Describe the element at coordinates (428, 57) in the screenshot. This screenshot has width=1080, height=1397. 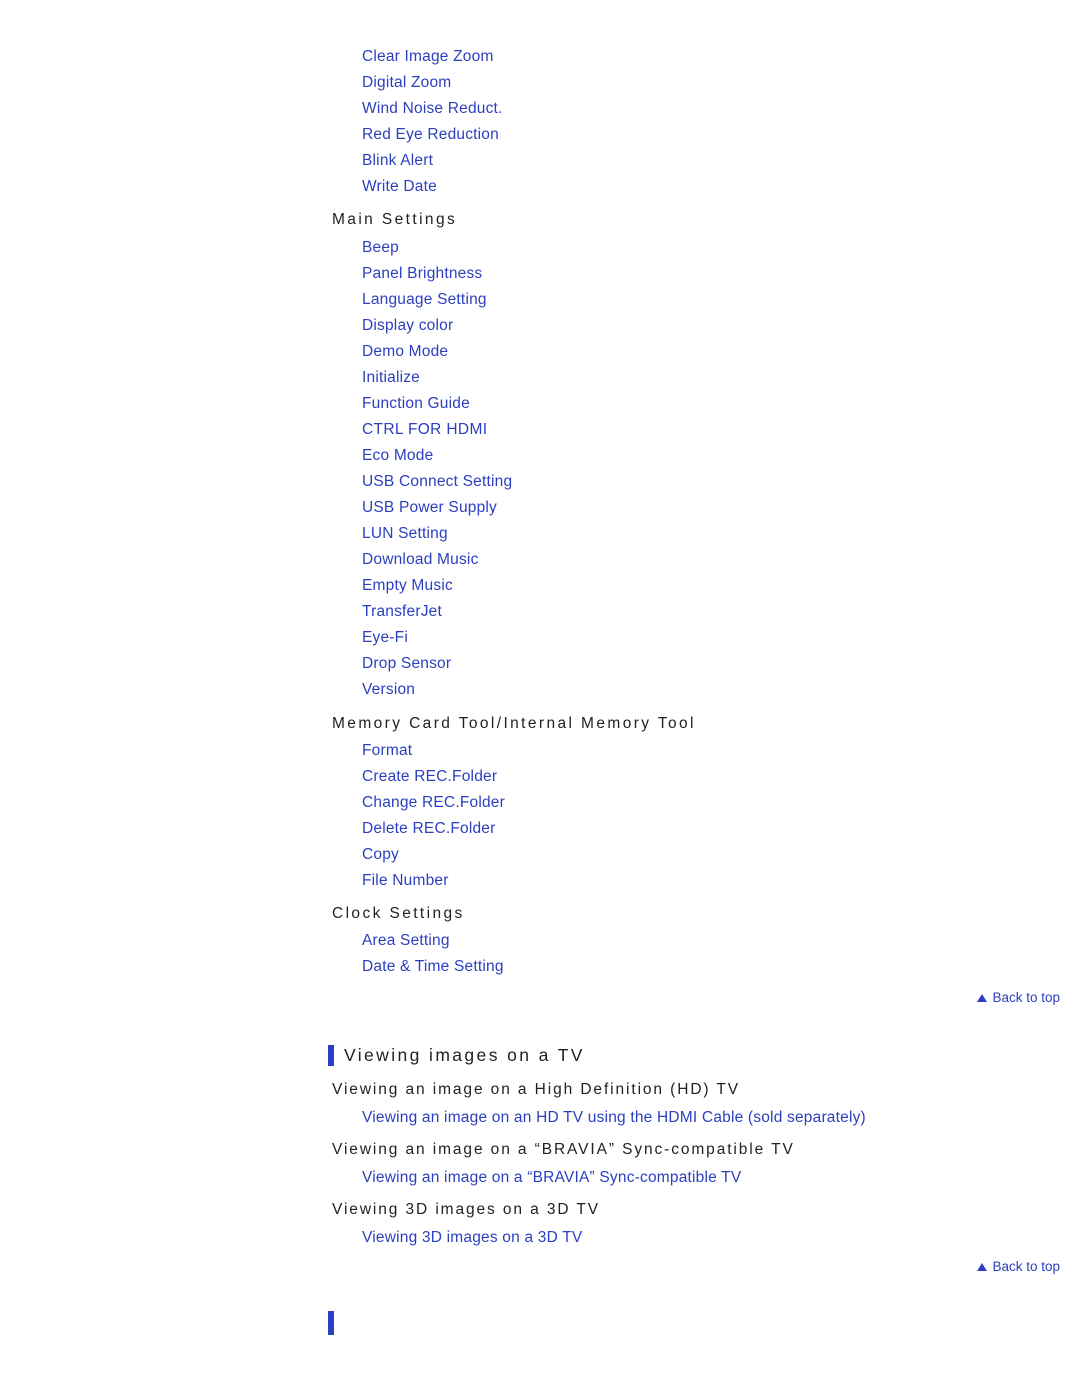
I see `link-clear-image-zoom: Clear Image Zoom` at that location.